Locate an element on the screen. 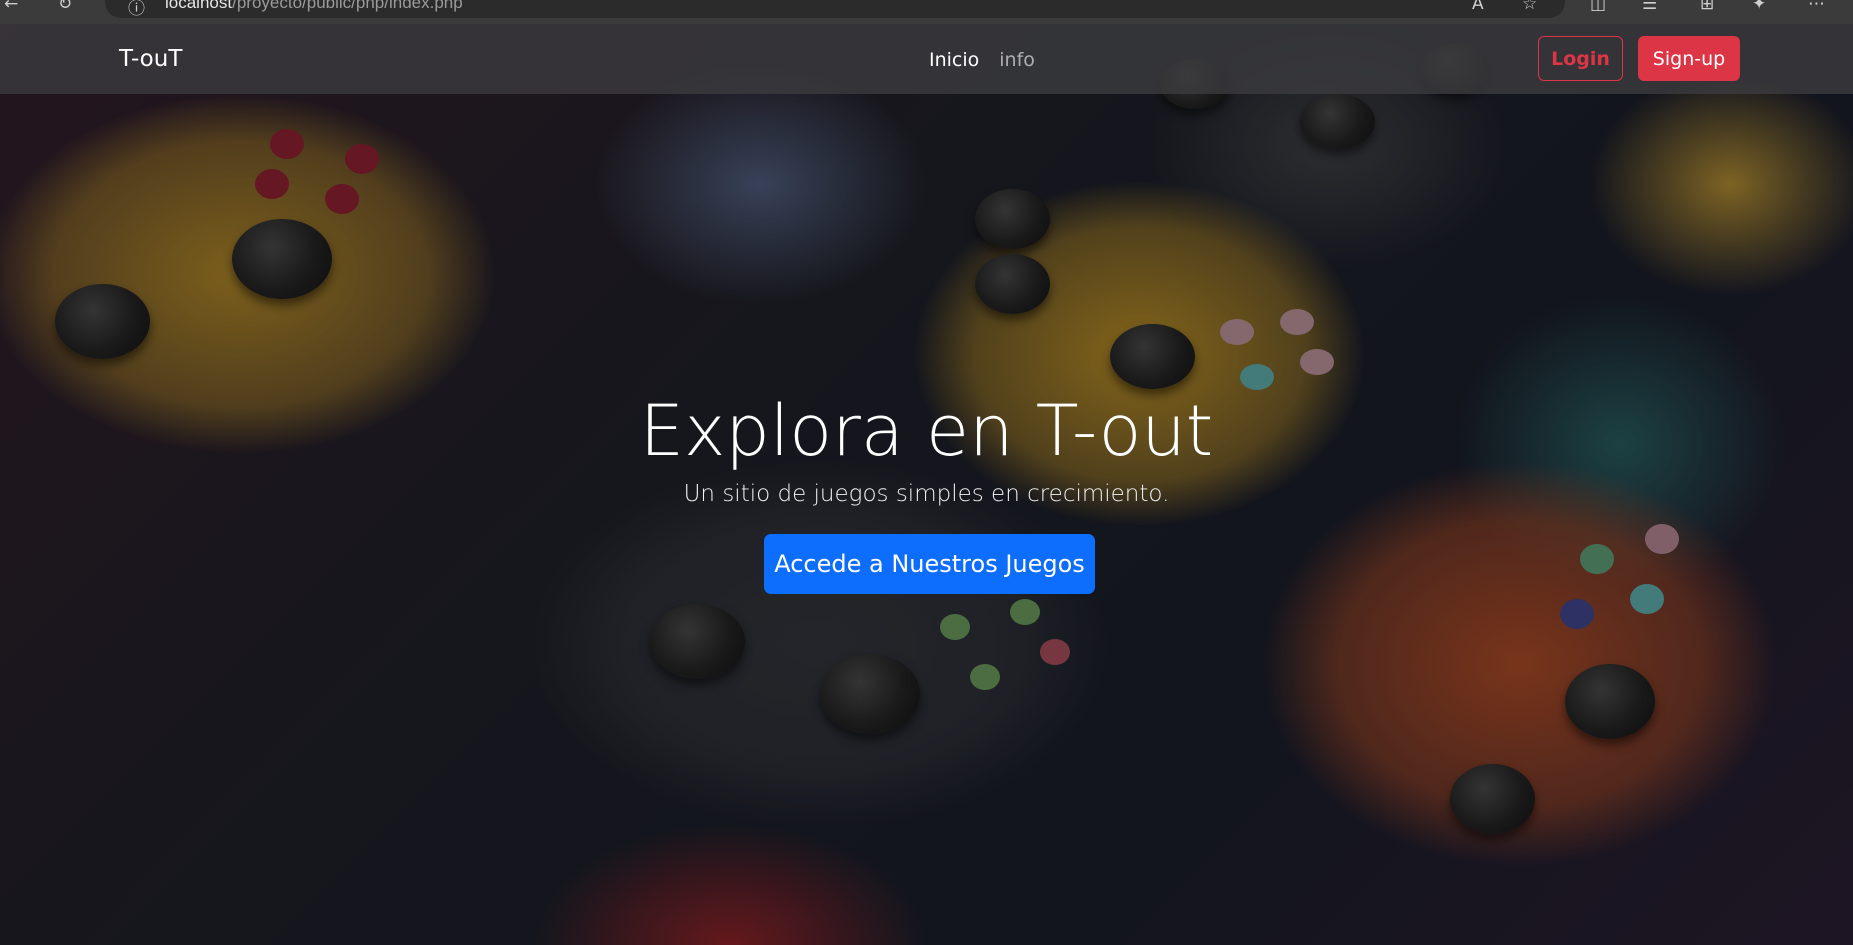  back-icon: ← is located at coordinates (11, 7).